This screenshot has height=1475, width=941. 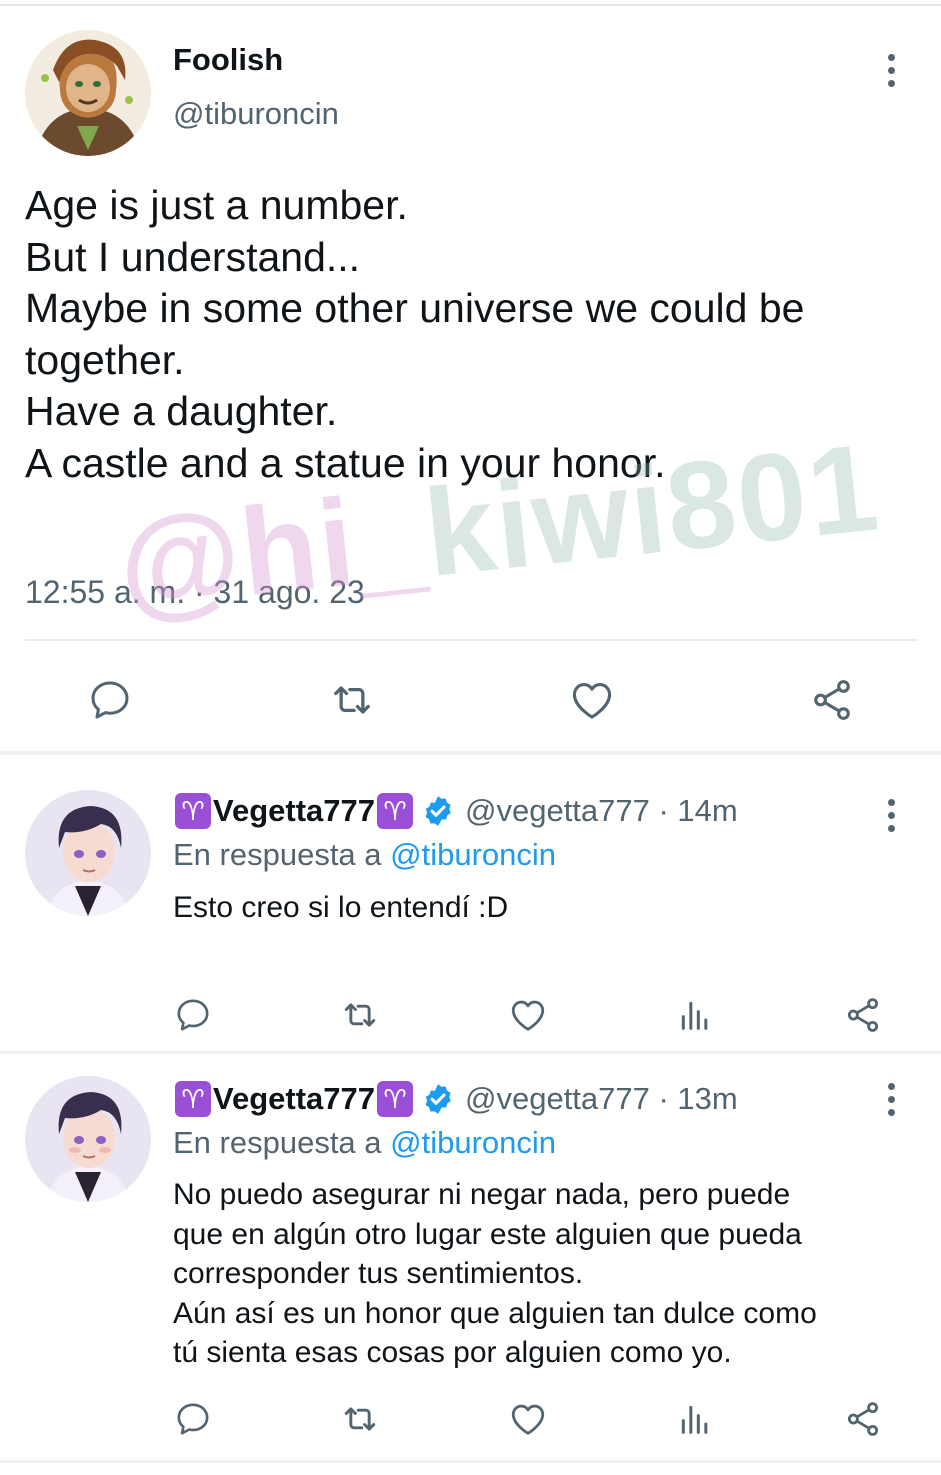 I want to click on handle: @tiburoncin, so click(x=256, y=114).